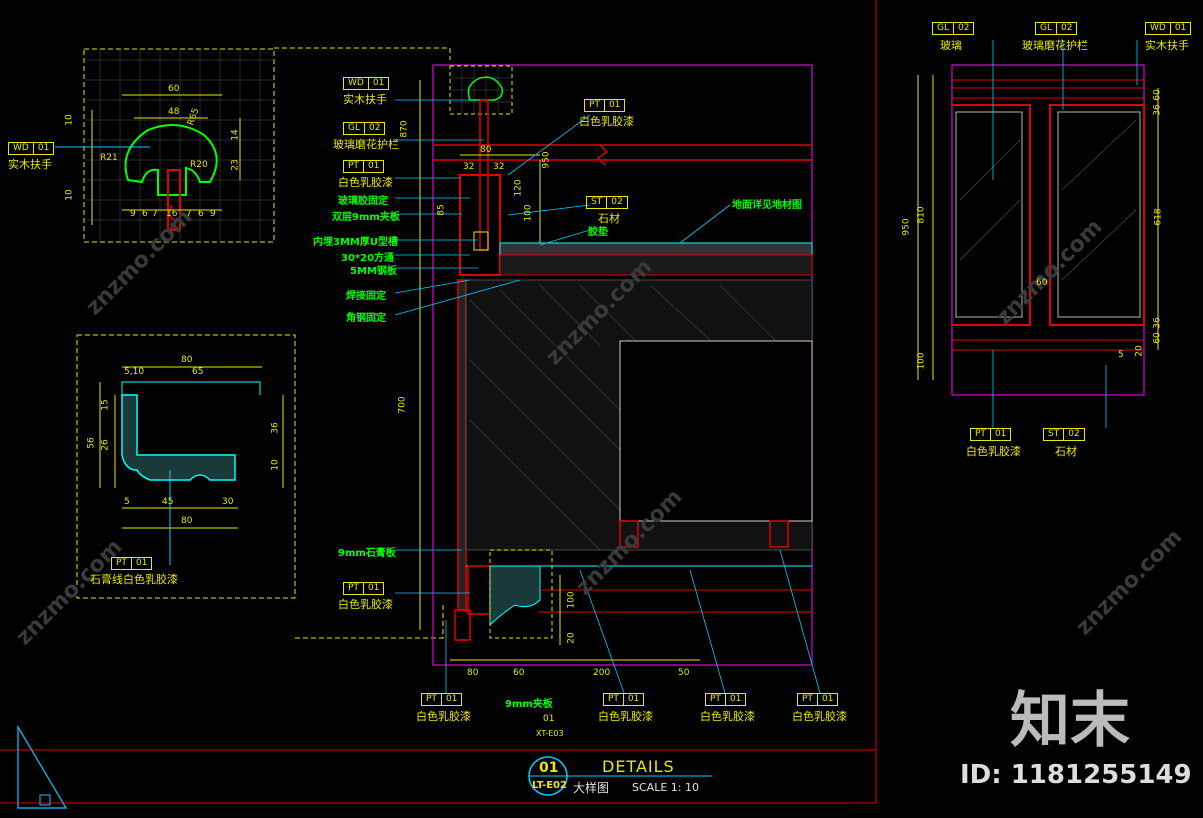  Describe the element at coordinates (363, 201) in the screenshot. I see `note-glass-glue: 玻璃胶固定` at that location.